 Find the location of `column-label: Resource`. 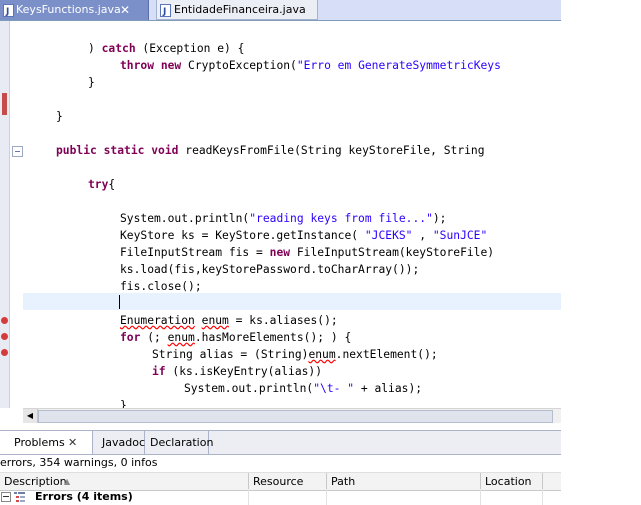

column-label: Resource is located at coordinates (278, 481).